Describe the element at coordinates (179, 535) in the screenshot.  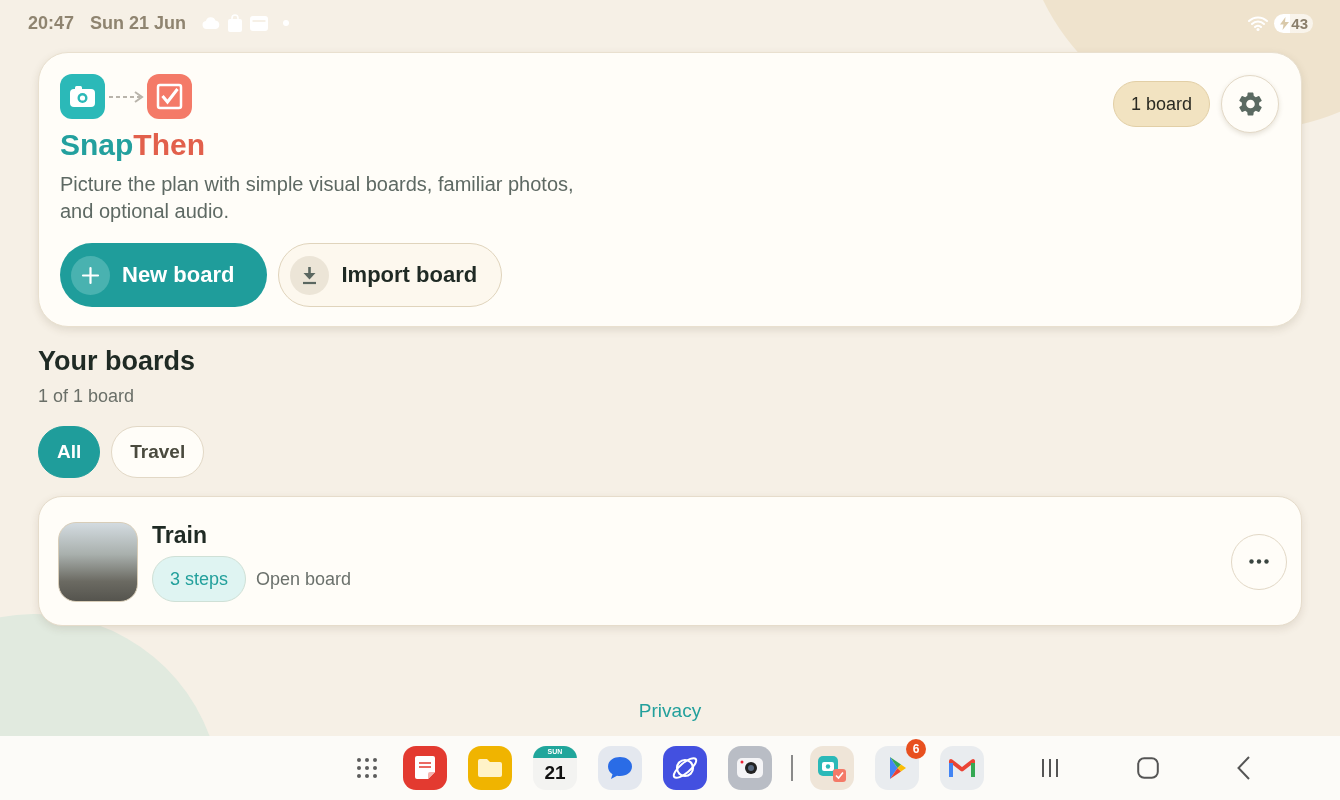
I see `board-title: Train` at that location.